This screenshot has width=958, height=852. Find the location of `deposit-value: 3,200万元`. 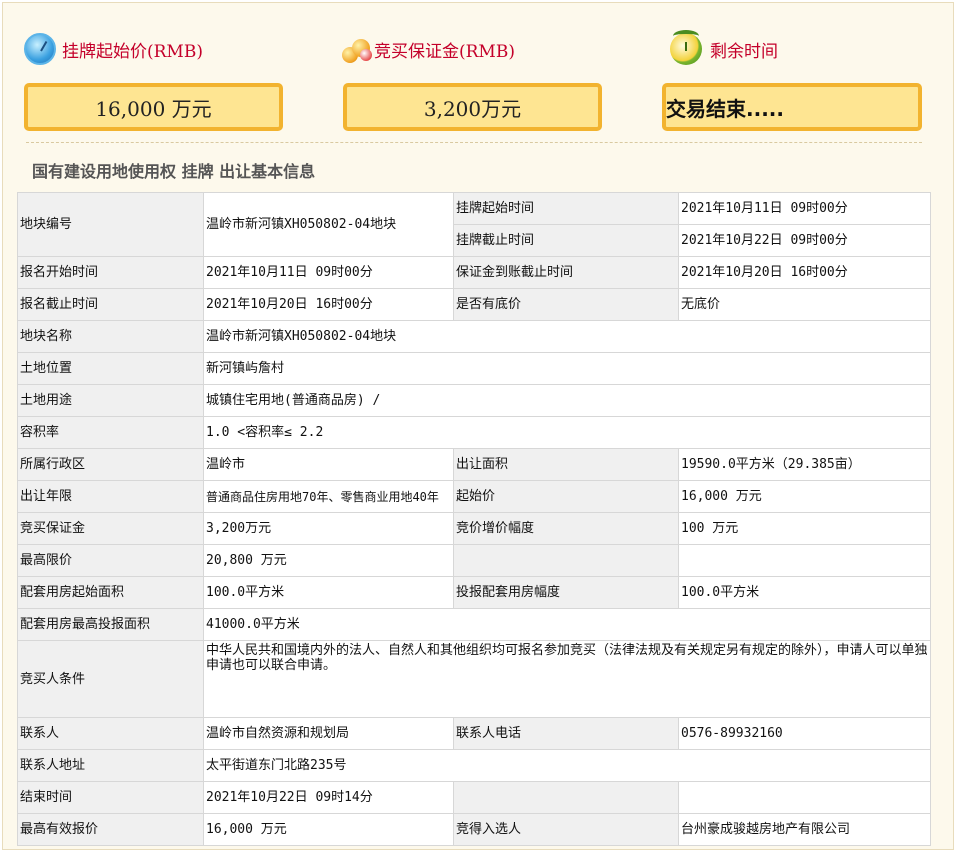

deposit-value: 3,200万元 is located at coordinates (472, 107).